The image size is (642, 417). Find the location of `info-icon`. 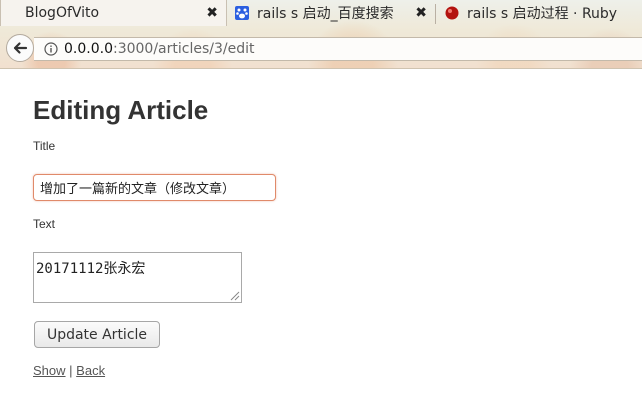

info-icon is located at coordinates (51, 49).